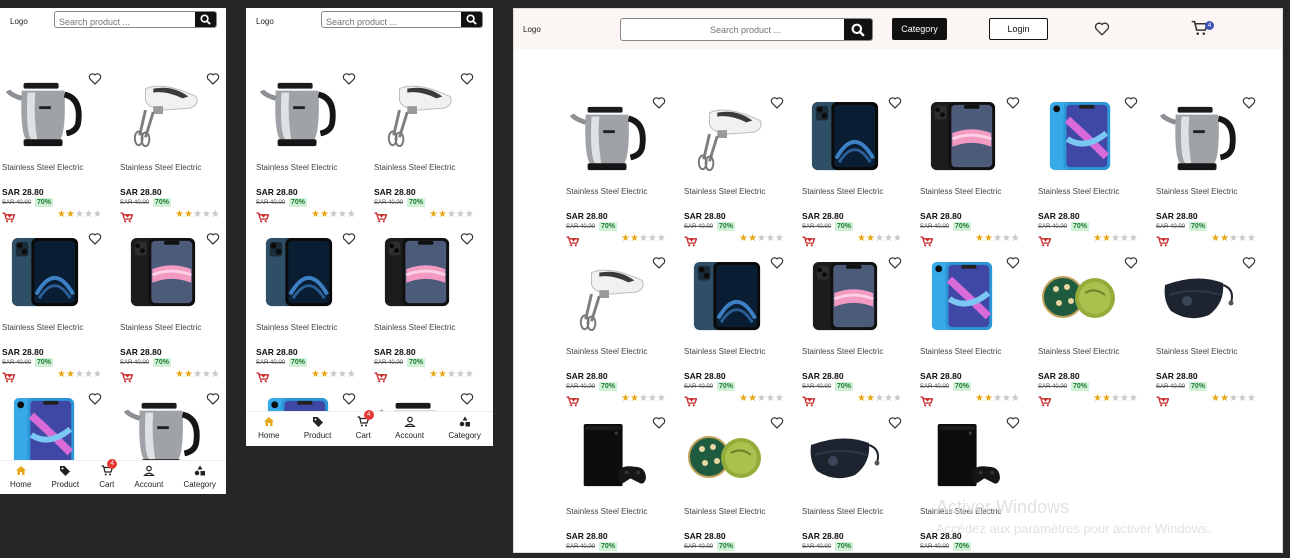 The width and height of the screenshot is (1290, 558). What do you see at coordinates (1018, 29) in the screenshot?
I see `login-button: Login` at bounding box center [1018, 29].